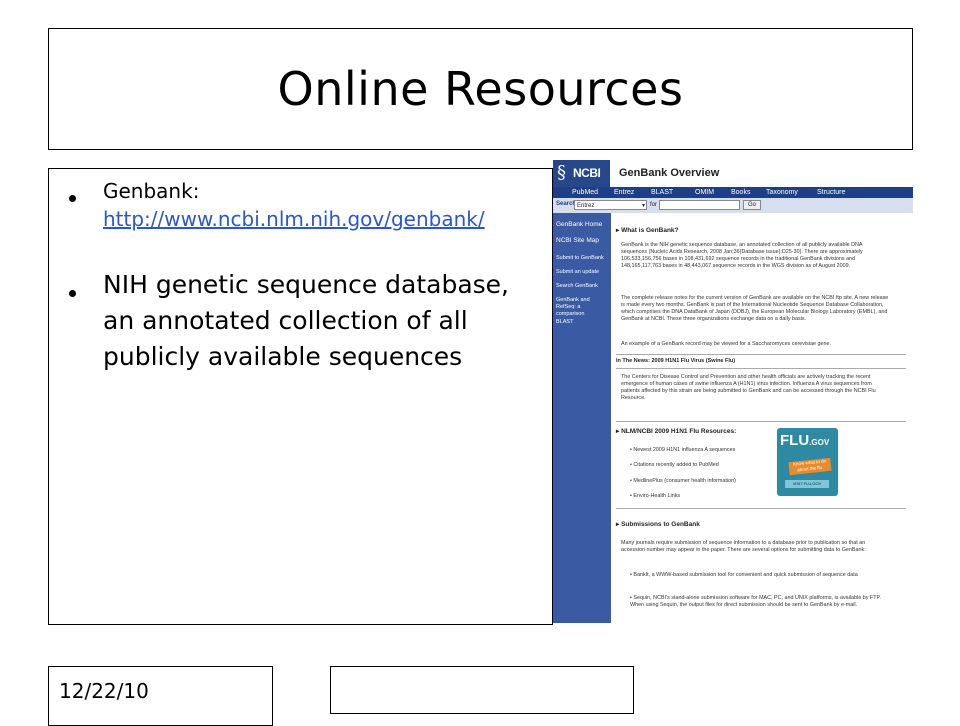  I want to click on sidebar-item-submit: Submit to GenBank, so click(580, 258).